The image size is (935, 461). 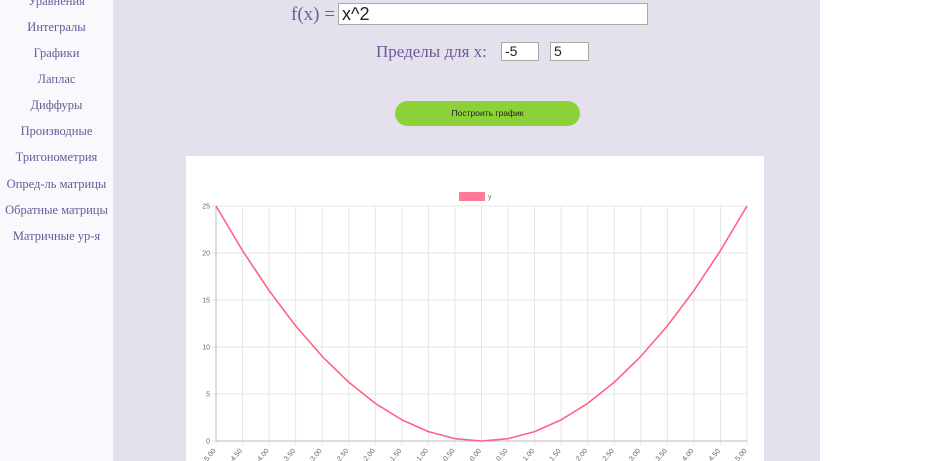 What do you see at coordinates (263, 454) in the screenshot?
I see `x-tick-label: -4.00` at bounding box center [263, 454].